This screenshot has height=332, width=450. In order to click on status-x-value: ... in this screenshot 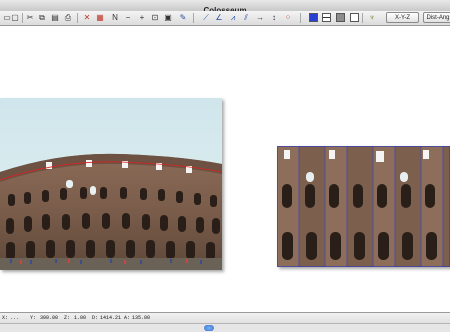, I will do `click(15, 318)`.